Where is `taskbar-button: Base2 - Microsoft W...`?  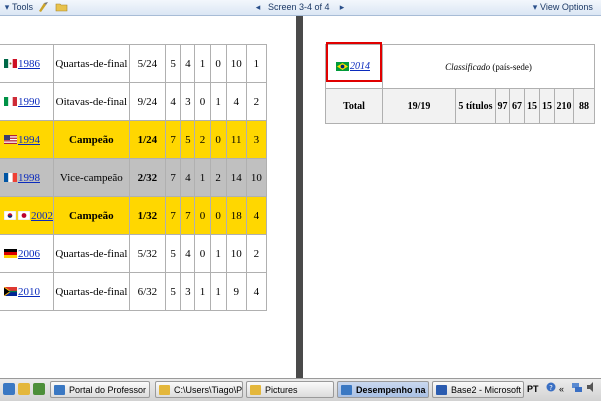
taskbar-button: Base2 - Microsoft W... is located at coordinates (478, 389).